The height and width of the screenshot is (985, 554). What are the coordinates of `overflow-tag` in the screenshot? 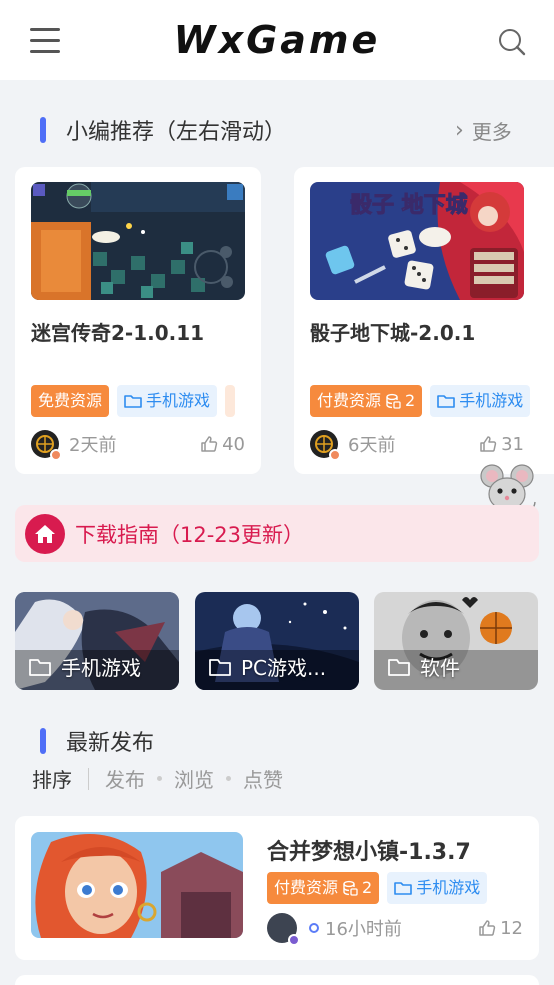 It's located at (230, 401).